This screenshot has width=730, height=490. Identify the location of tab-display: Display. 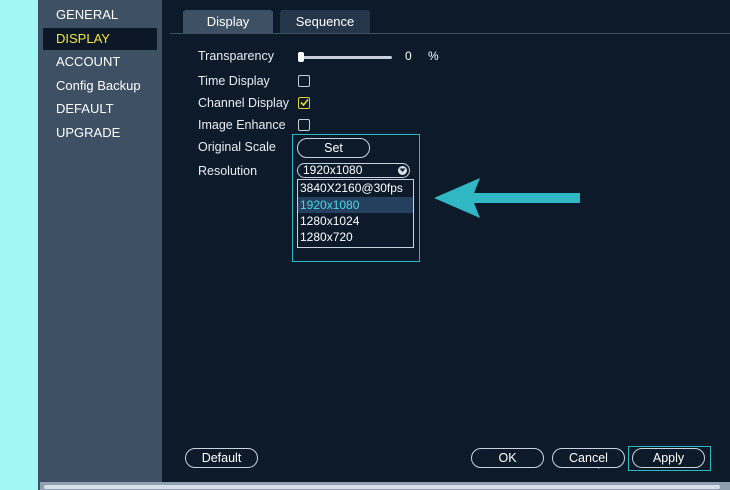
(228, 21).